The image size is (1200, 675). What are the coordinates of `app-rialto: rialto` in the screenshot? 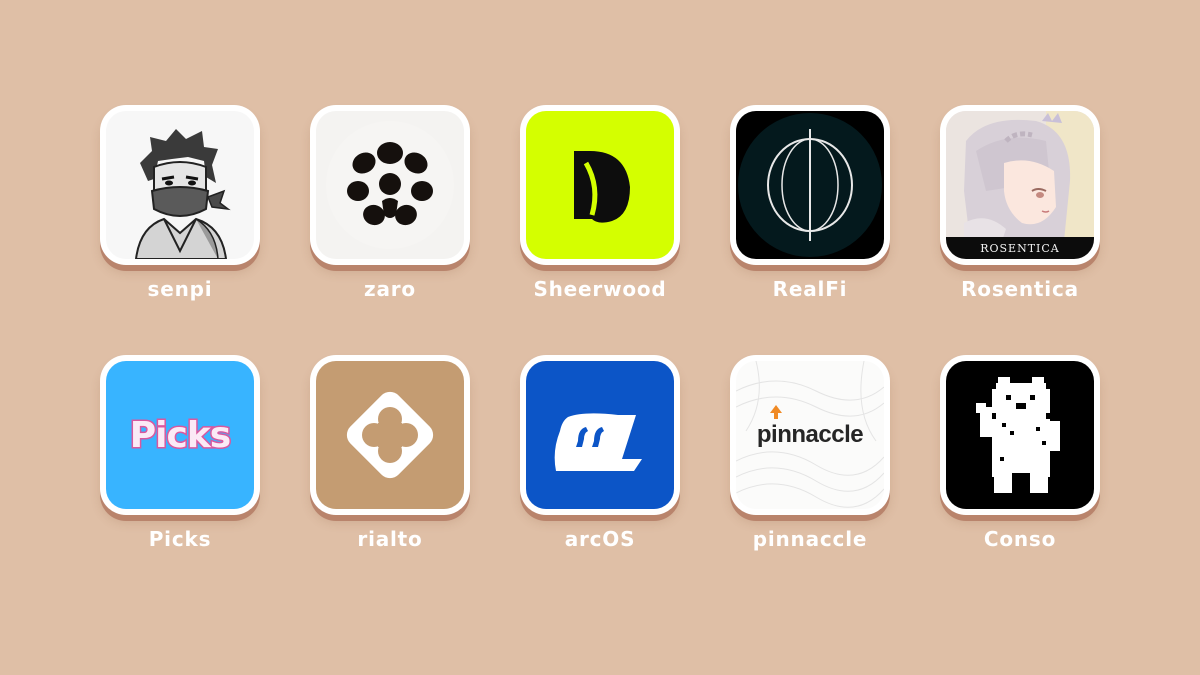 It's located at (390, 453).